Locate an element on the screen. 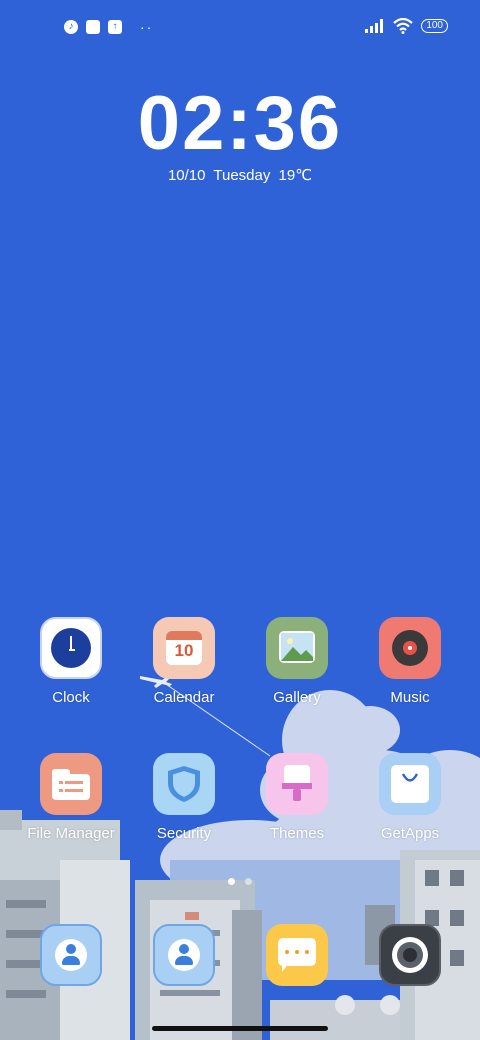  clock-time: 02:36 is located at coordinates (240, 124).